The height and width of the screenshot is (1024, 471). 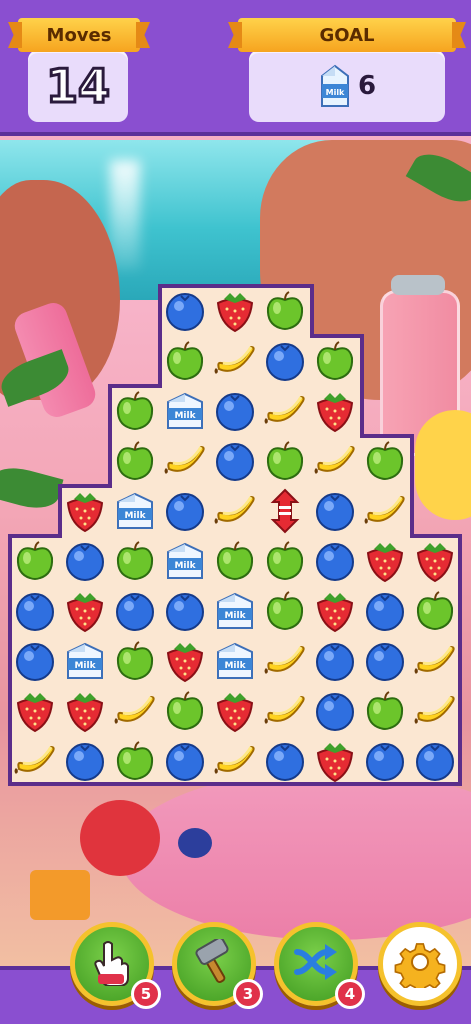 I want to click on hammer-booster-button: 3, so click(x=217, y=965).